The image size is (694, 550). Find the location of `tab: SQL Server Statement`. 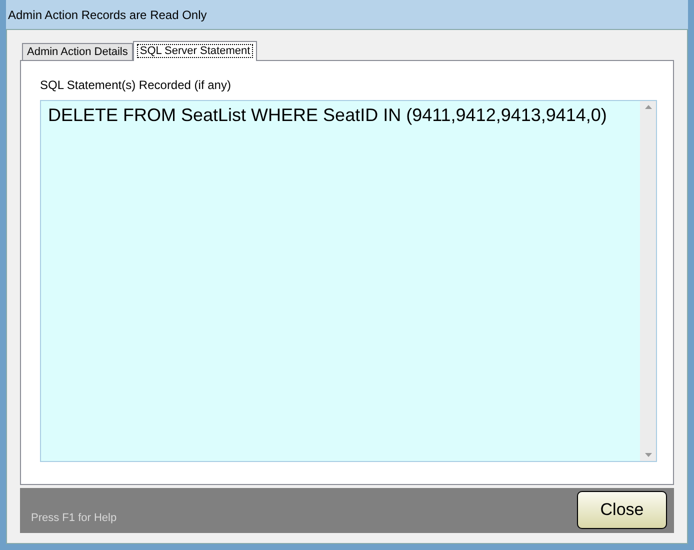

tab: SQL Server Statement is located at coordinates (195, 51).